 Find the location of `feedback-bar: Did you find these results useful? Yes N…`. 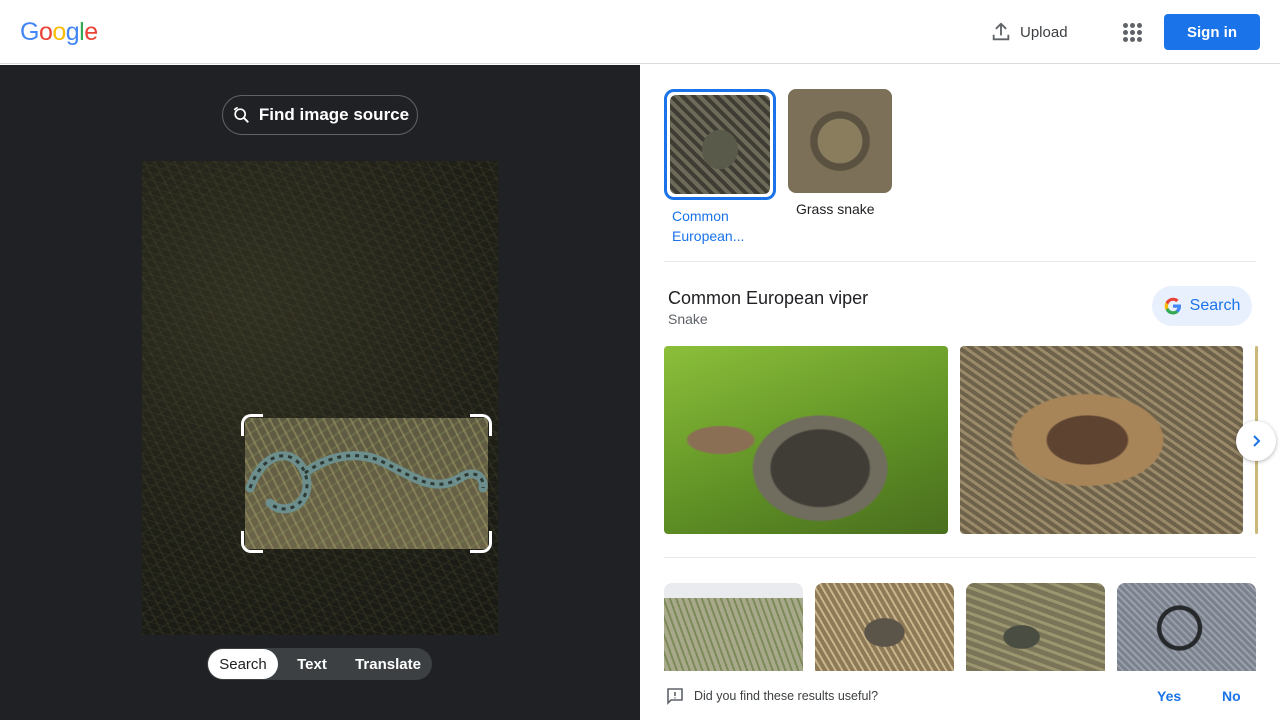

feedback-bar: Did you find these results useful? Yes N… is located at coordinates (960, 695).